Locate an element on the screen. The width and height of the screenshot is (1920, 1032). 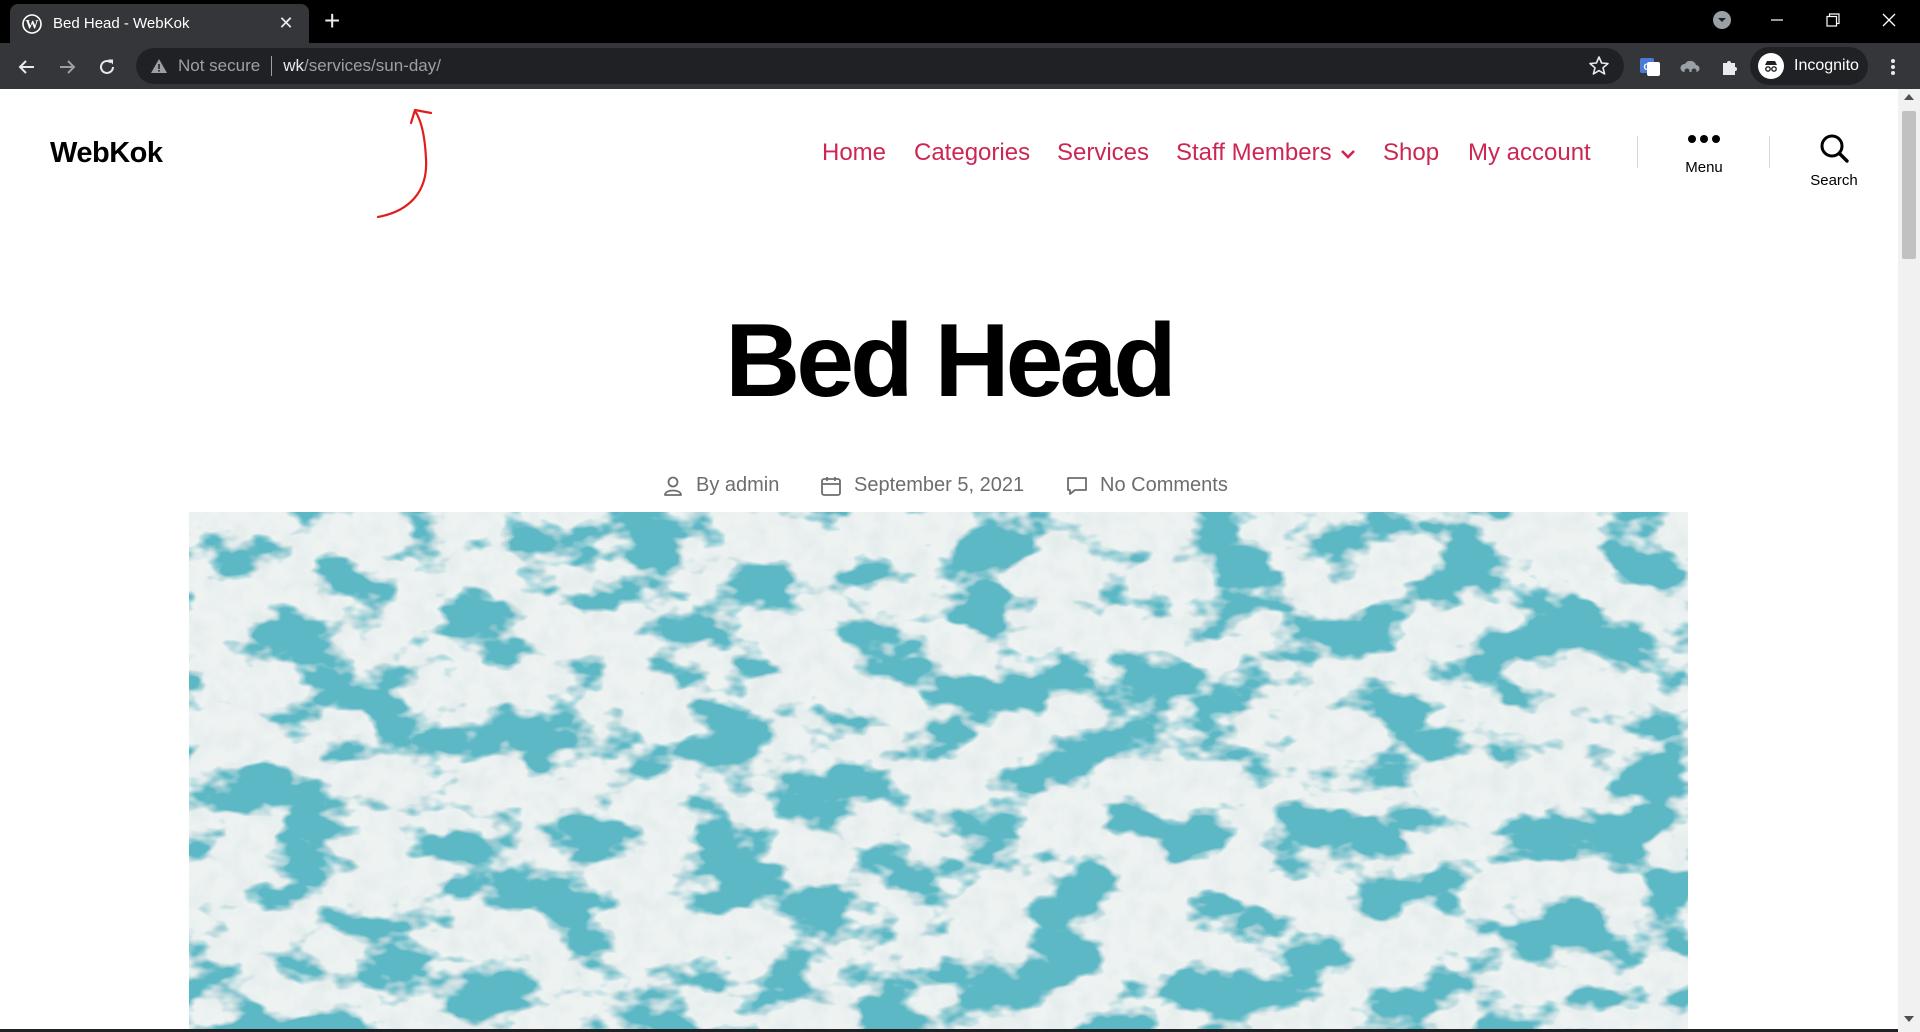
forward-icon is located at coordinates (67, 67).